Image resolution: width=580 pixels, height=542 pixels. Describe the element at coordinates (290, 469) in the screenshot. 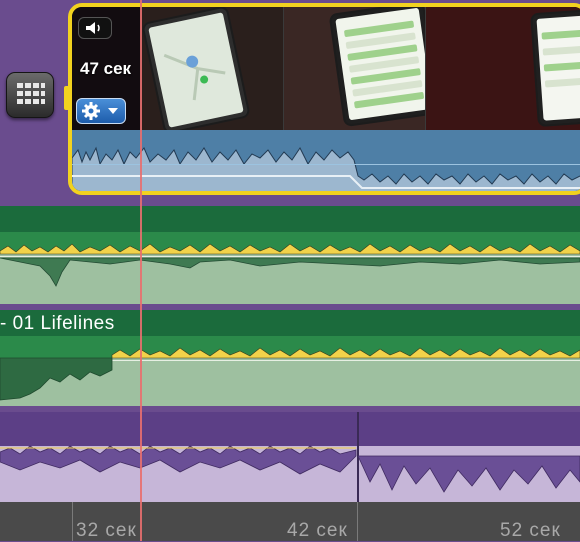

I see `audio-waveform` at that location.